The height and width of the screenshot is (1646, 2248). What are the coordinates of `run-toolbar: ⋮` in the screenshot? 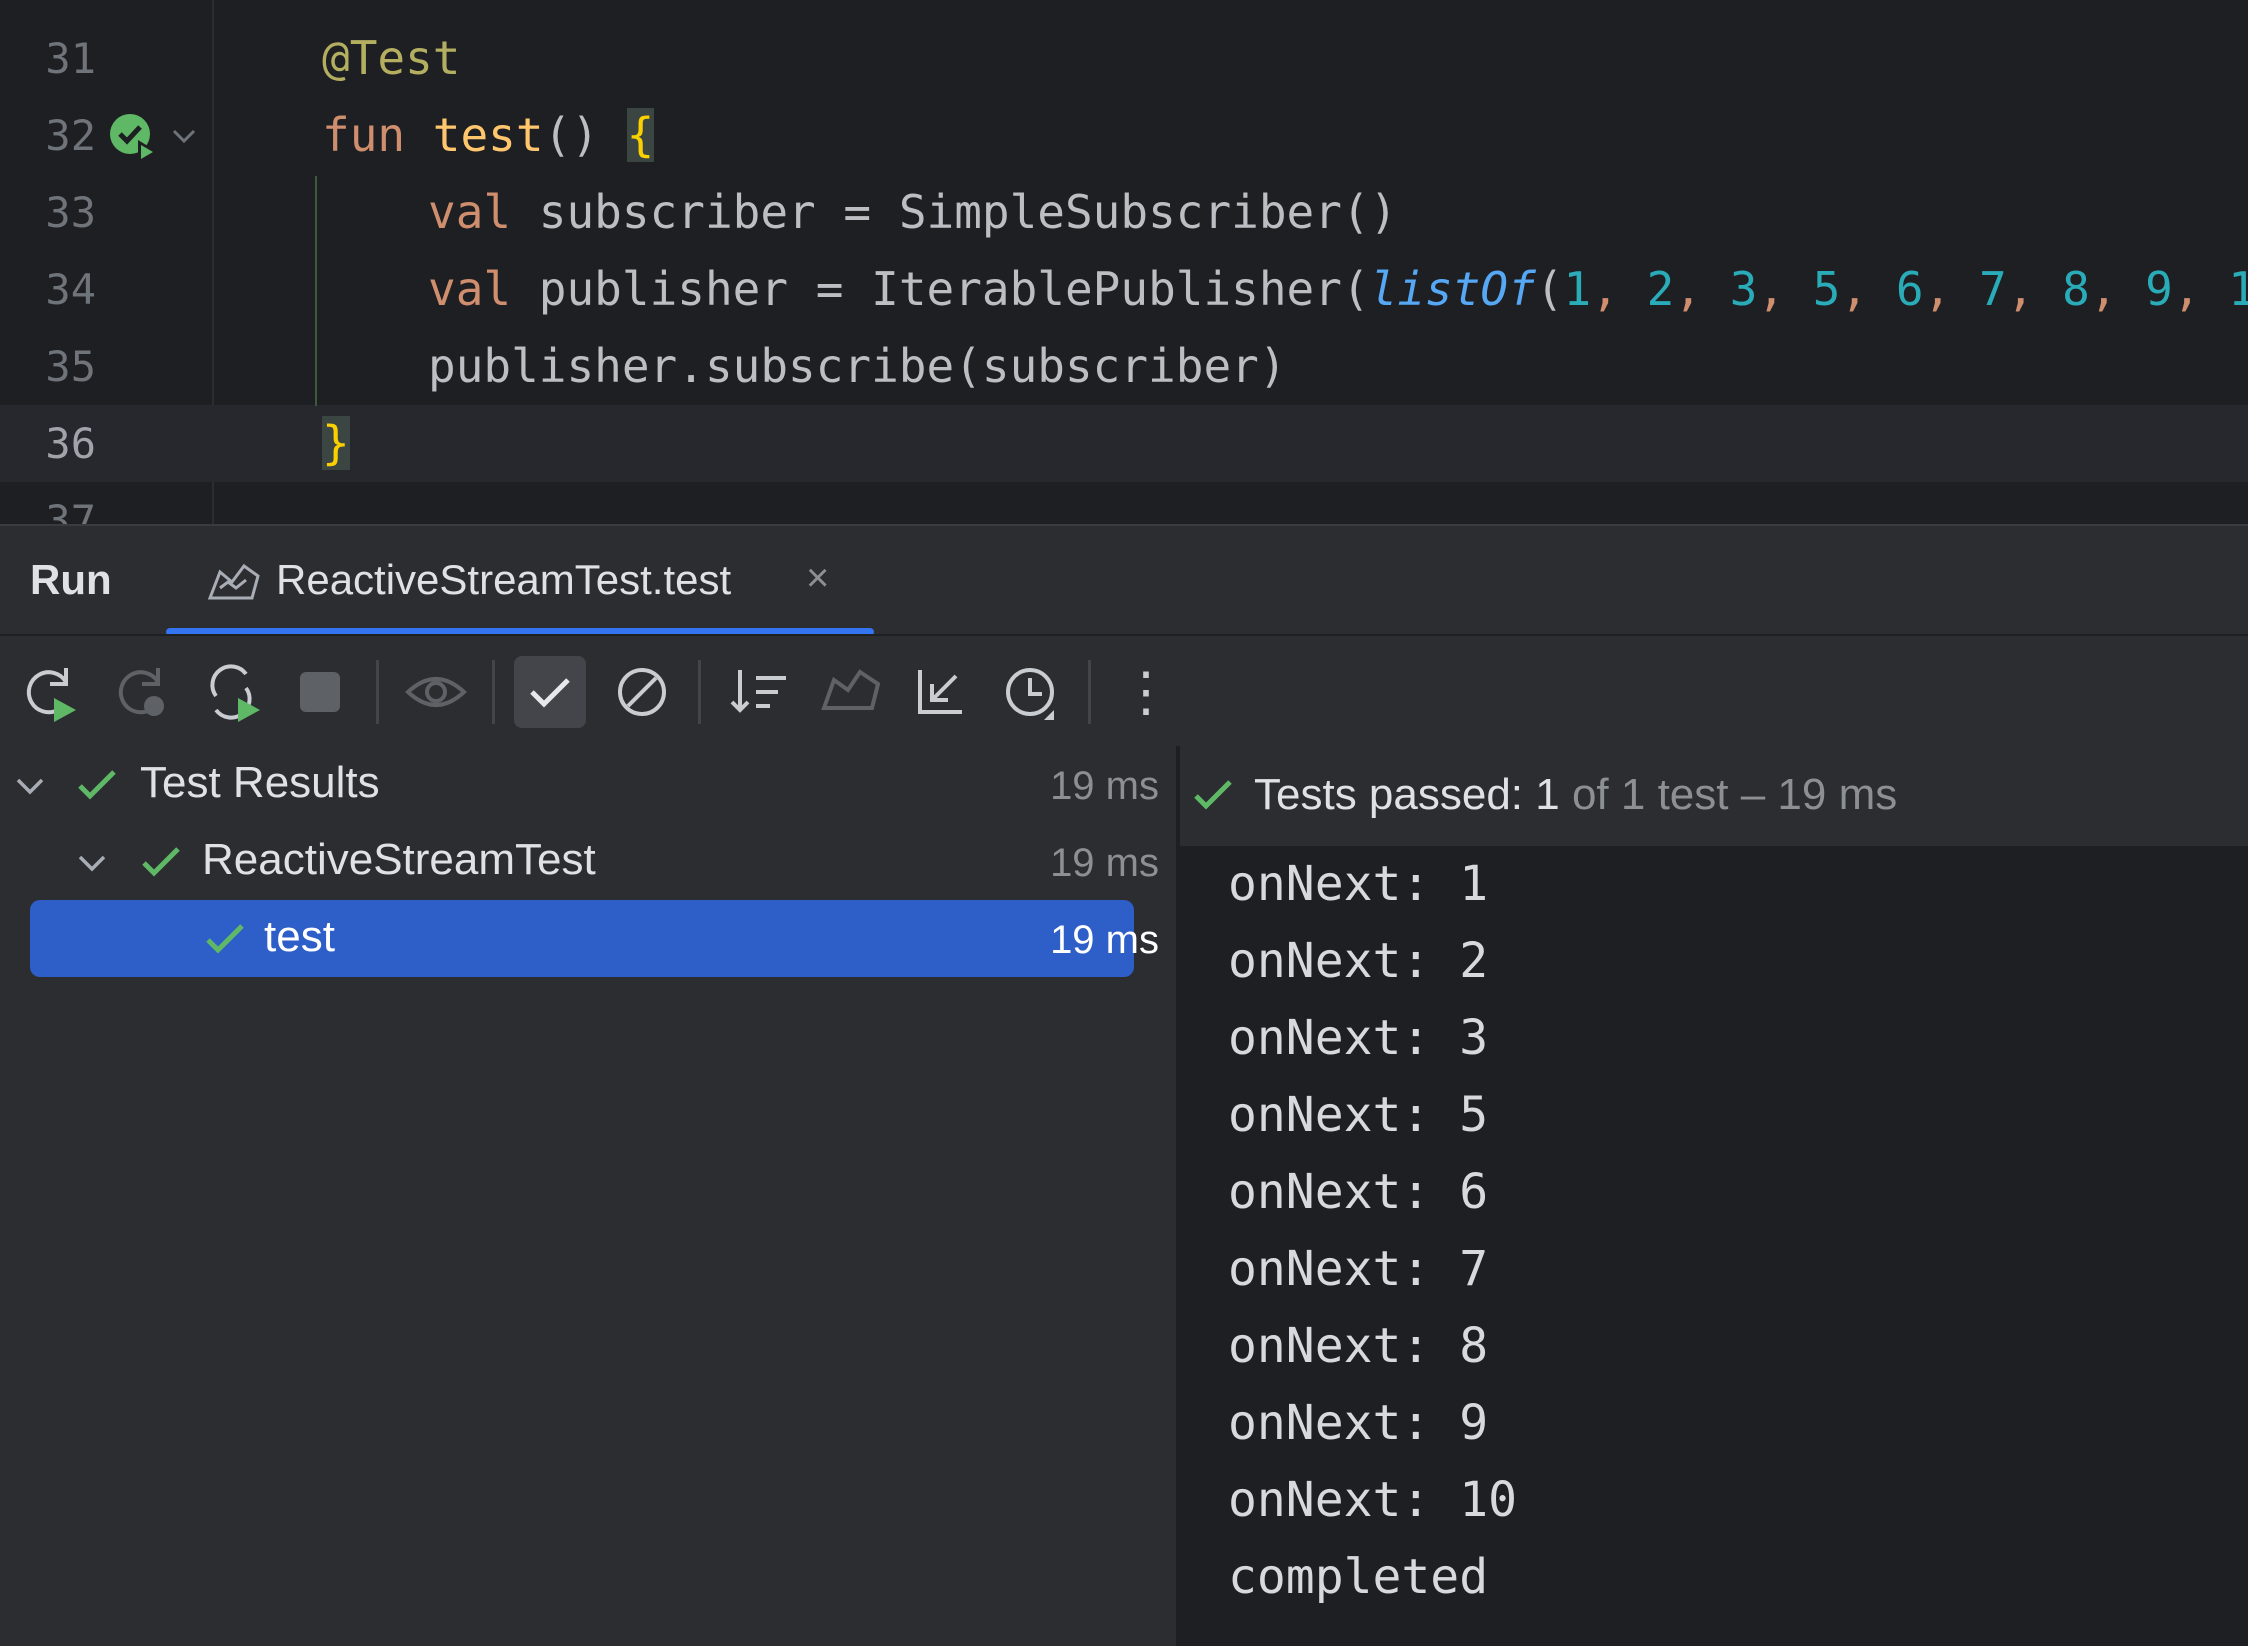 It's located at (1124, 691).